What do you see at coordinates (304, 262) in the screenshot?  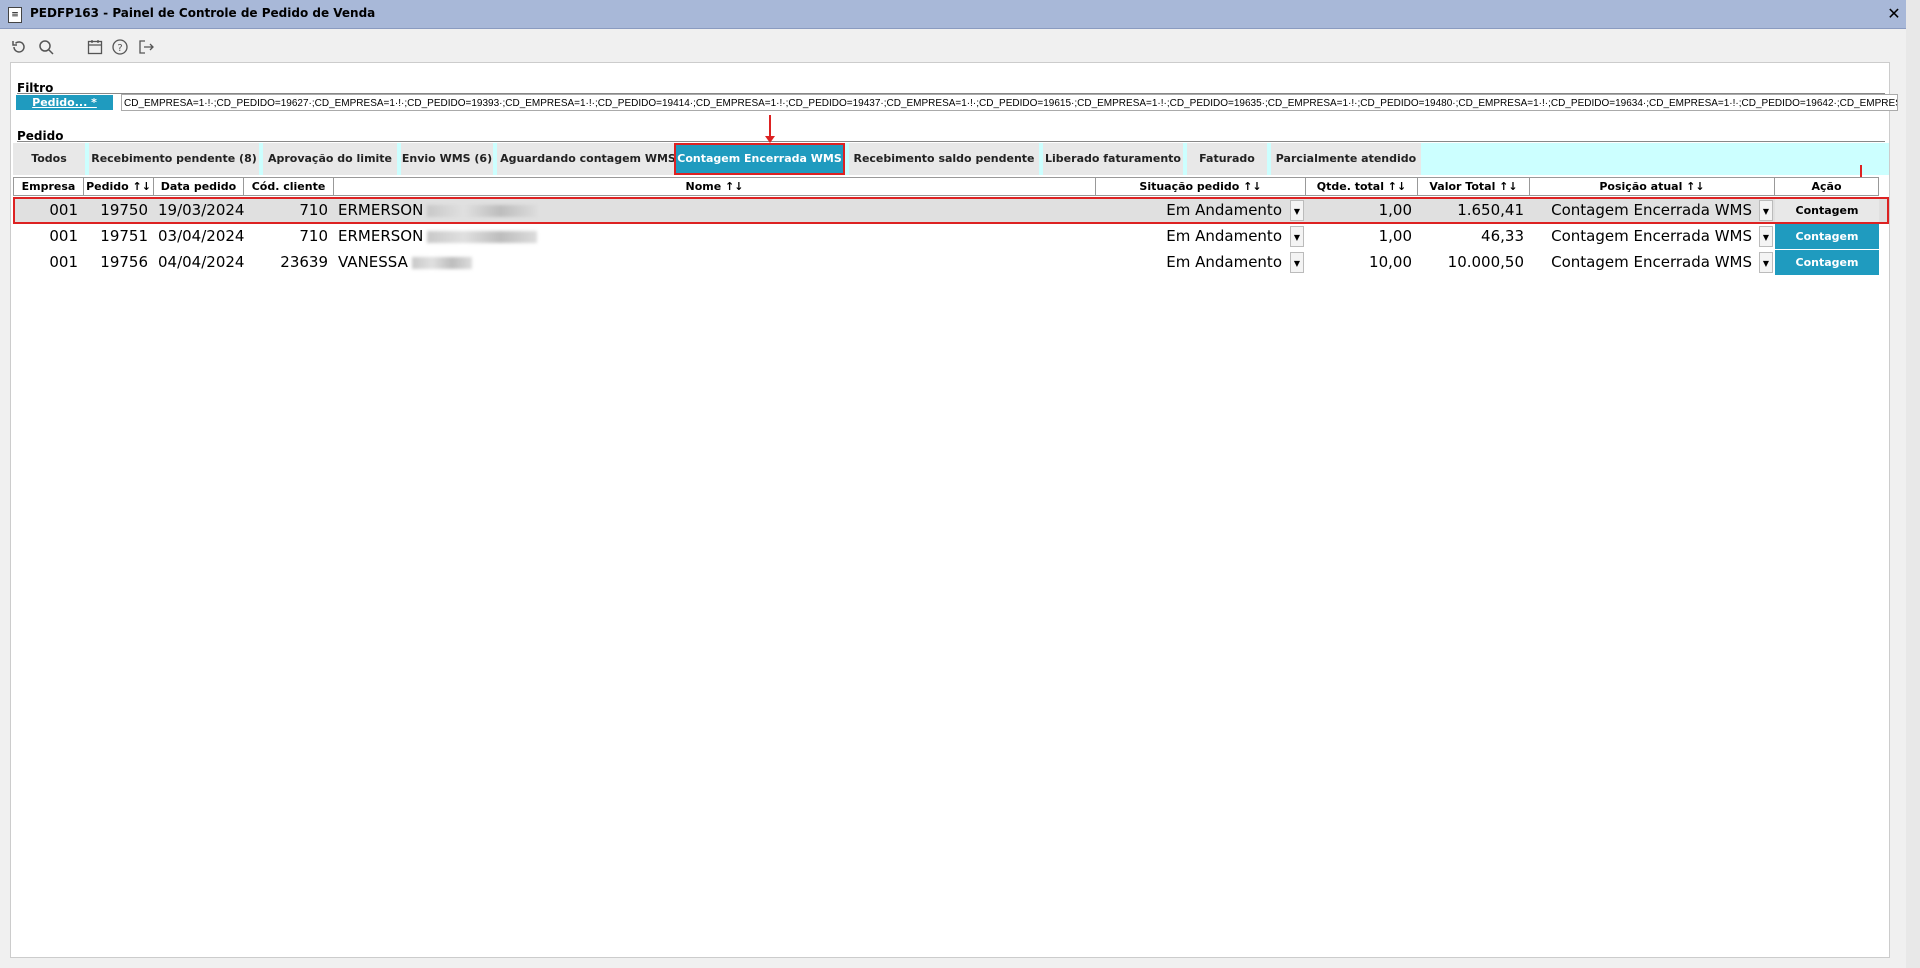 I see `cell-cliente: 23639` at bounding box center [304, 262].